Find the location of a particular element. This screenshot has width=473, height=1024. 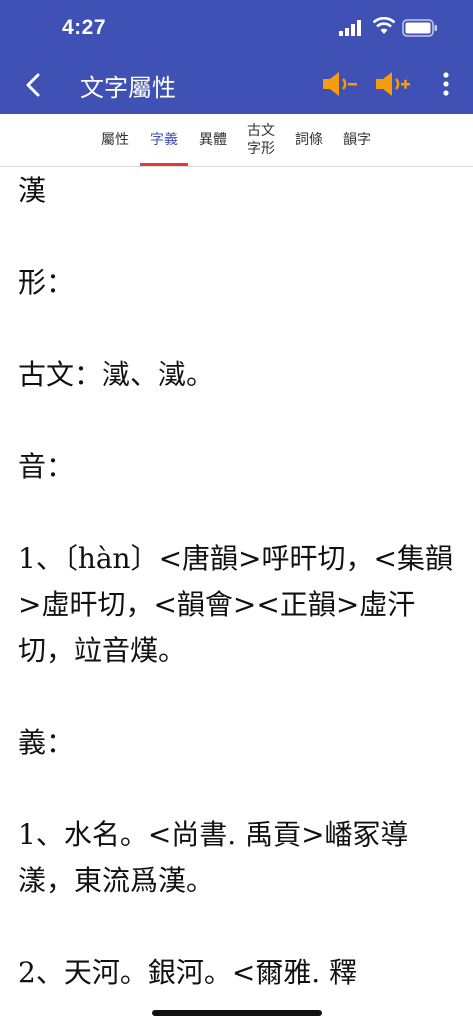

tab-label: 字義 is located at coordinates (164, 140).